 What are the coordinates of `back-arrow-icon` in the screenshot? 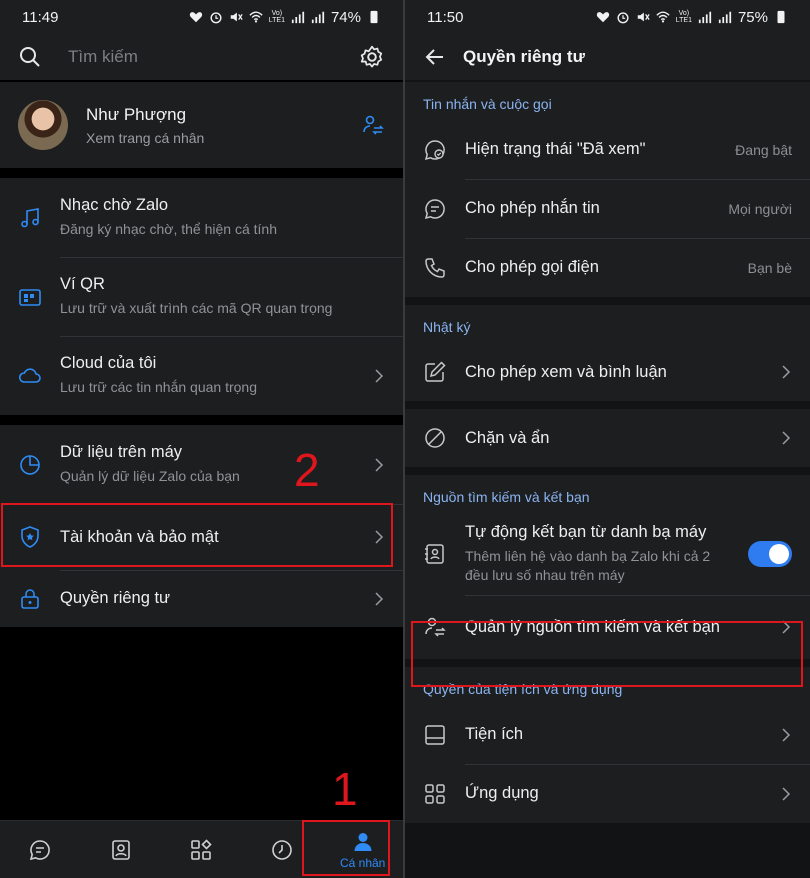 It's located at (435, 57).